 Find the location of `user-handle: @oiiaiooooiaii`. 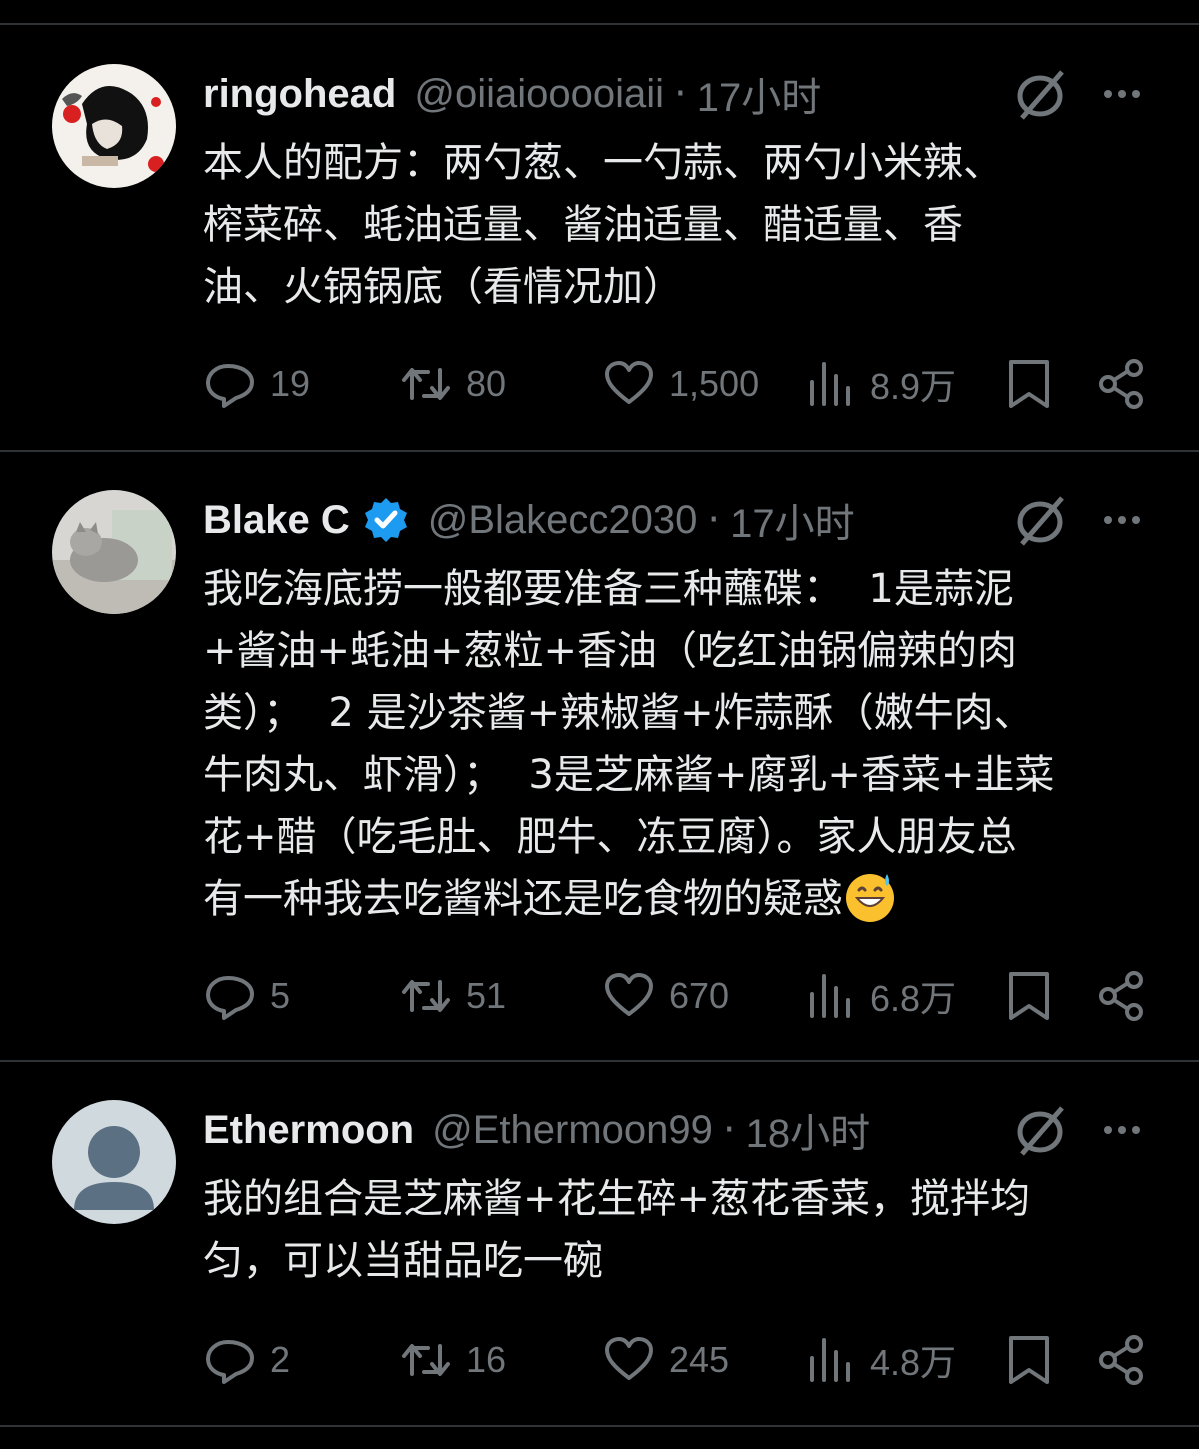

user-handle: @oiiaiooooiaii is located at coordinates (539, 94).